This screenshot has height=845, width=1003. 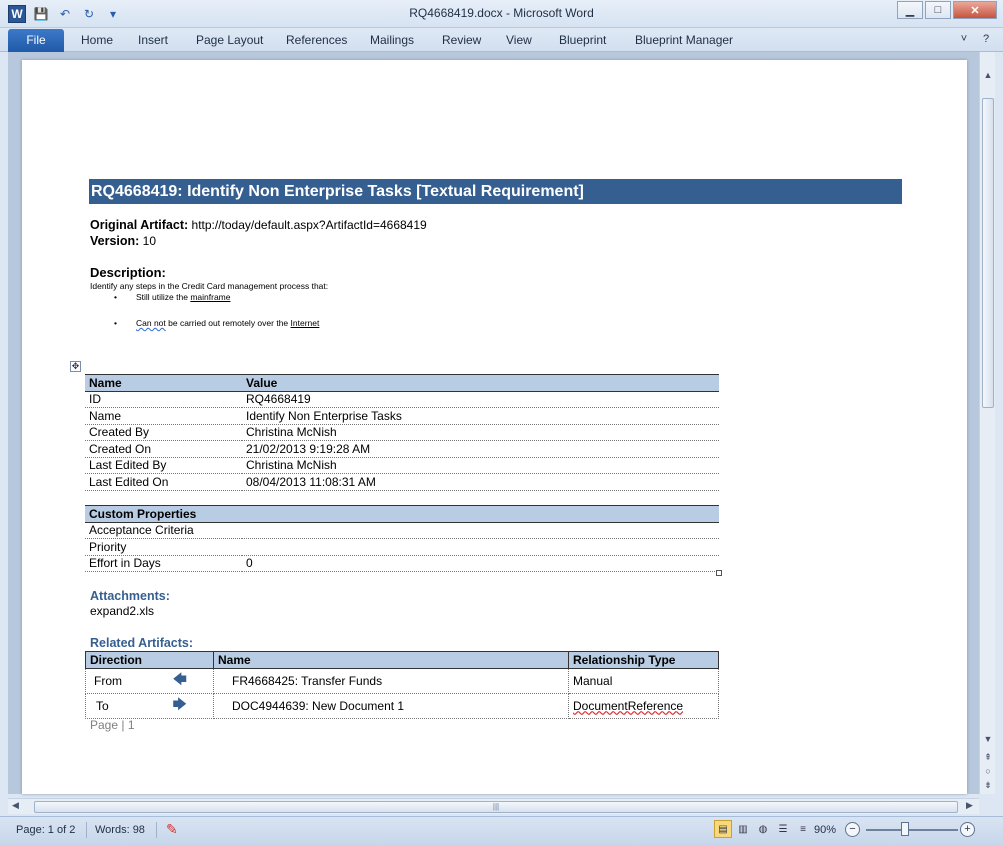 What do you see at coordinates (149, 241) in the screenshot?
I see `version-value: 10` at bounding box center [149, 241].